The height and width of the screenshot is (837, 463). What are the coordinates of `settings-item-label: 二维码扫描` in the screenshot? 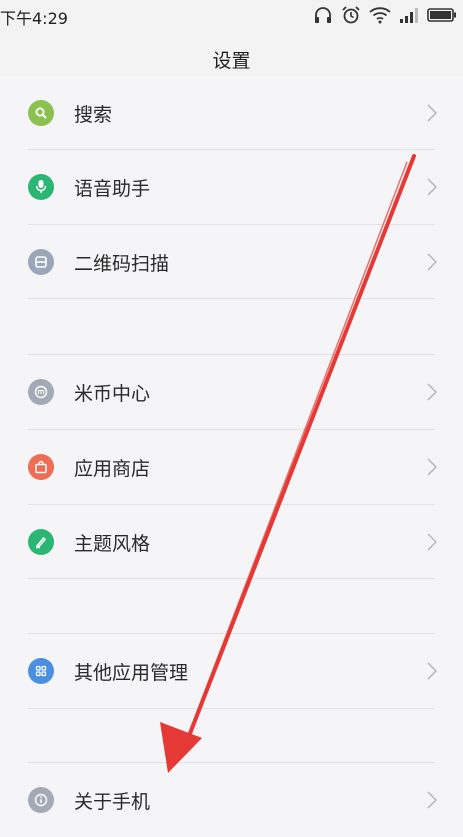 It's located at (122, 264).